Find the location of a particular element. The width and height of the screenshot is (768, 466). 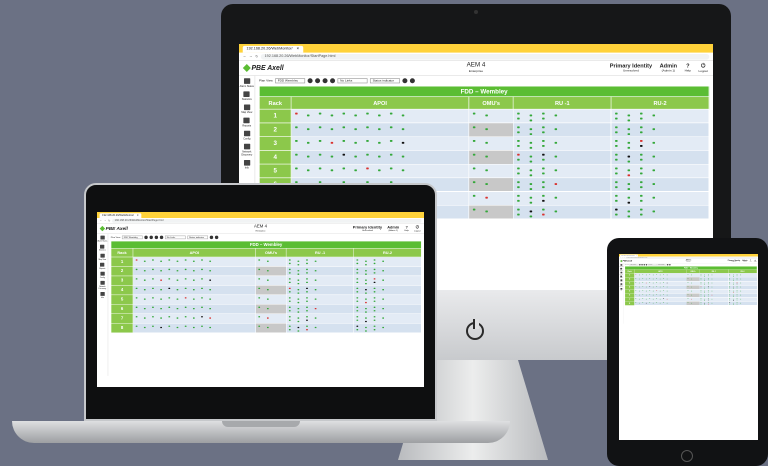

rack-row-number: 7 is located at coordinates (122, 318).